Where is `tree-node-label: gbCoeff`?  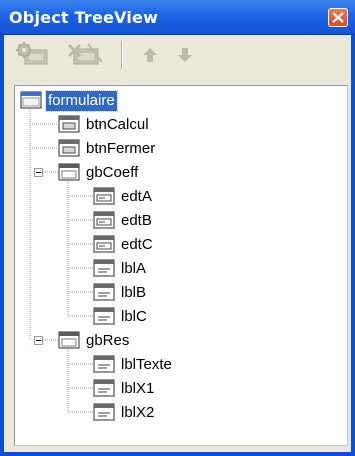 tree-node-label: gbCoeff is located at coordinates (112, 173).